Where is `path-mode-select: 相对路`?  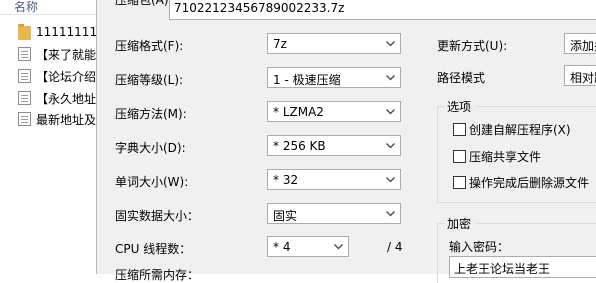 path-mode-select: 相对路 is located at coordinates (580, 75).